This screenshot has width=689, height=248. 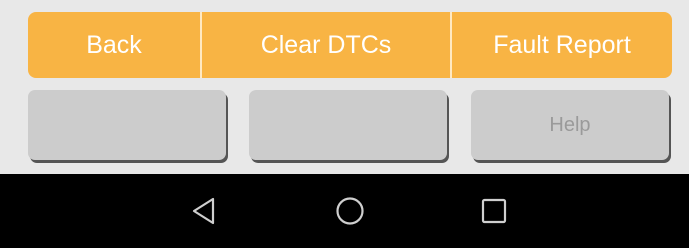 I want to click on triangle-back-icon, so click(x=203, y=211).